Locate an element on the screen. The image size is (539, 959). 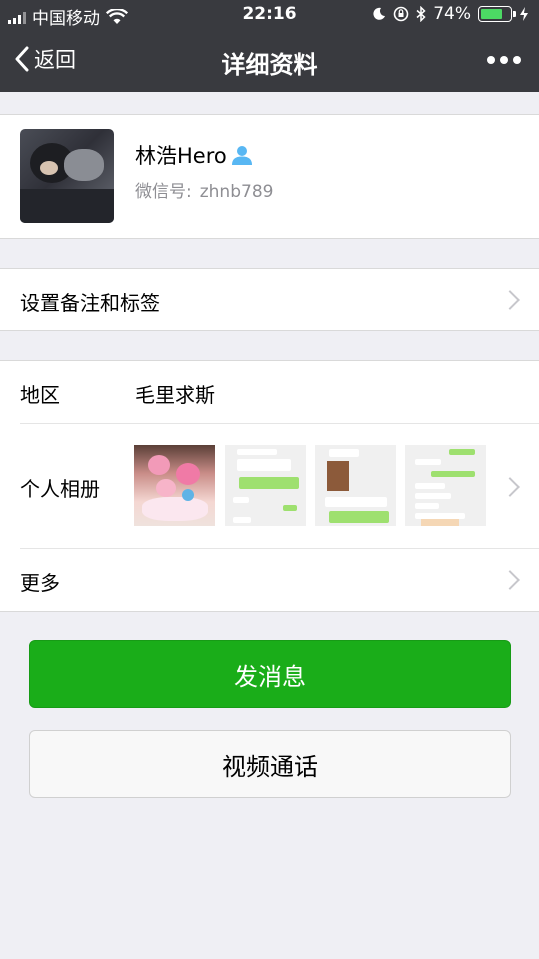
video-call-label: 视频通话 is located at coordinates (270, 766).